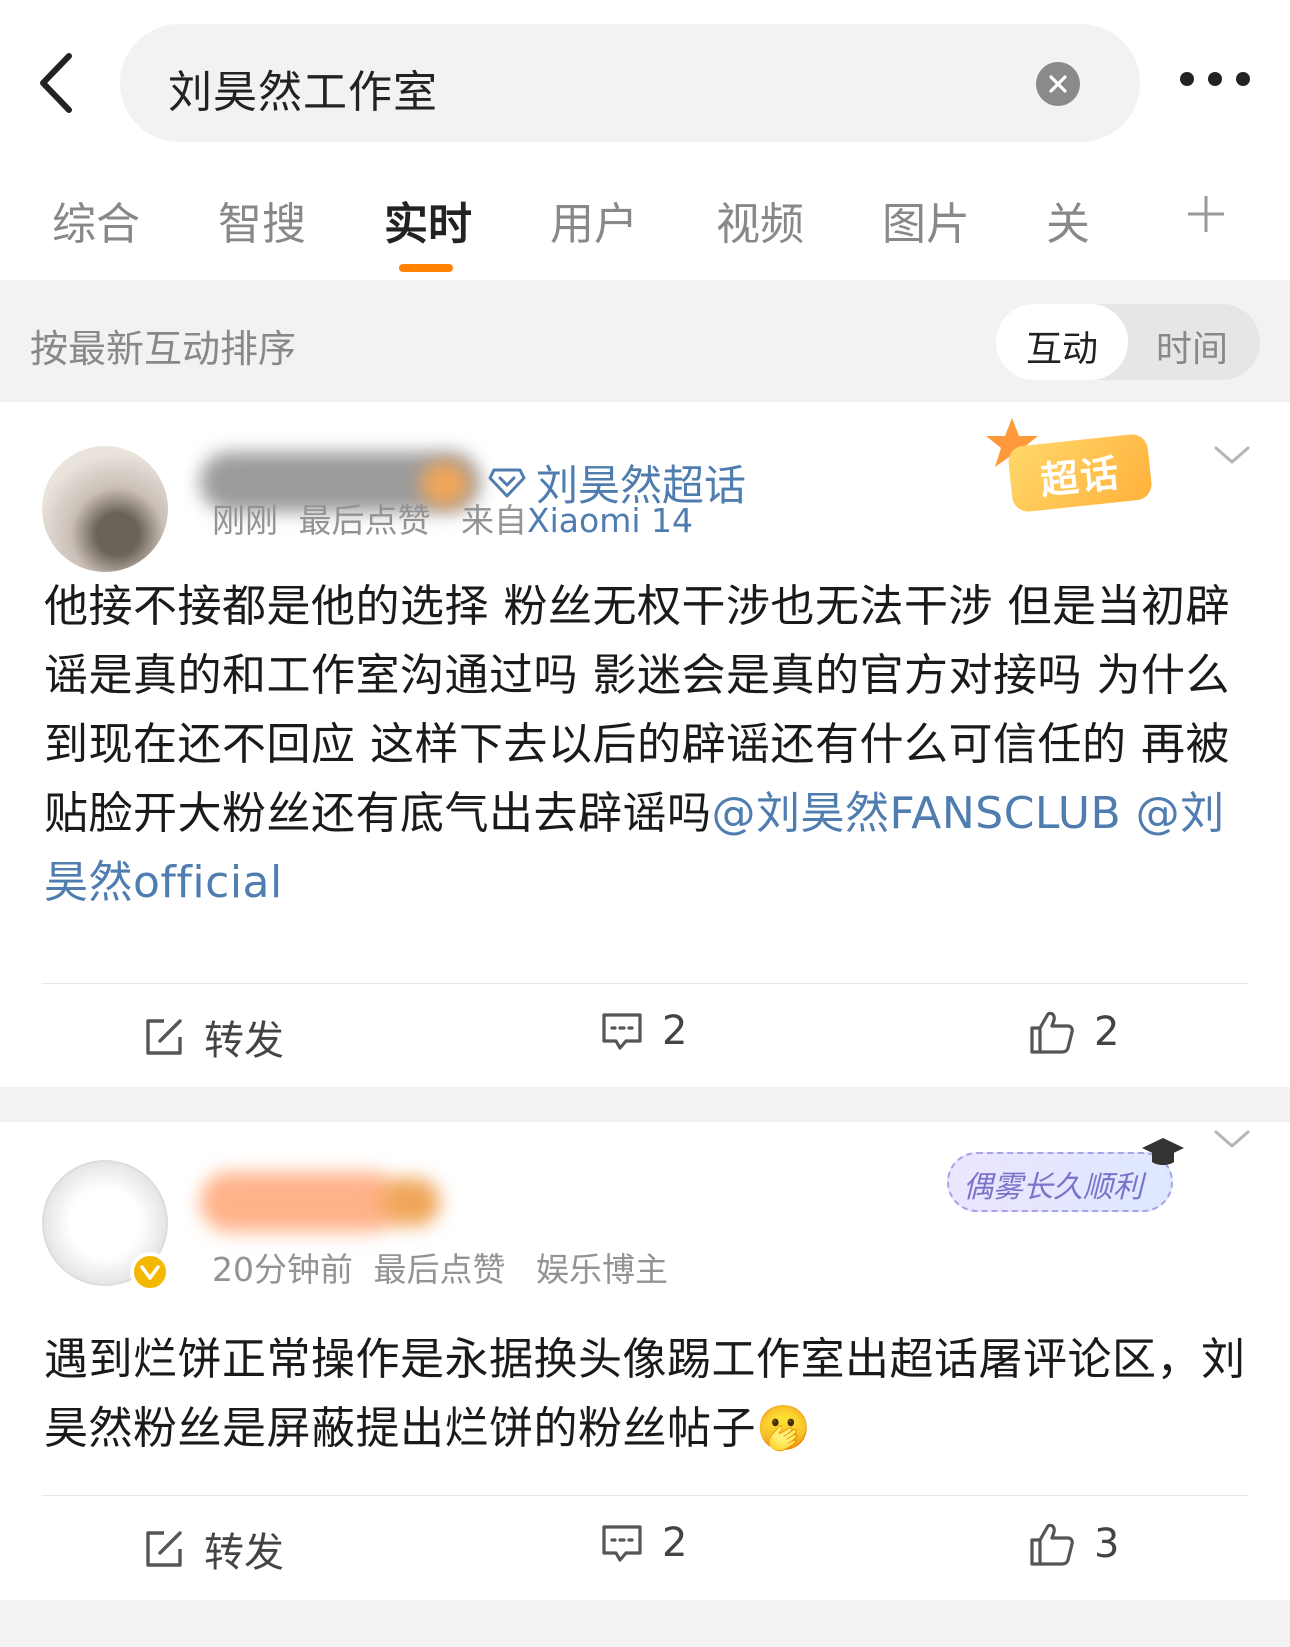 The height and width of the screenshot is (1647, 1290). I want to click on close-icon, so click(1058, 84).